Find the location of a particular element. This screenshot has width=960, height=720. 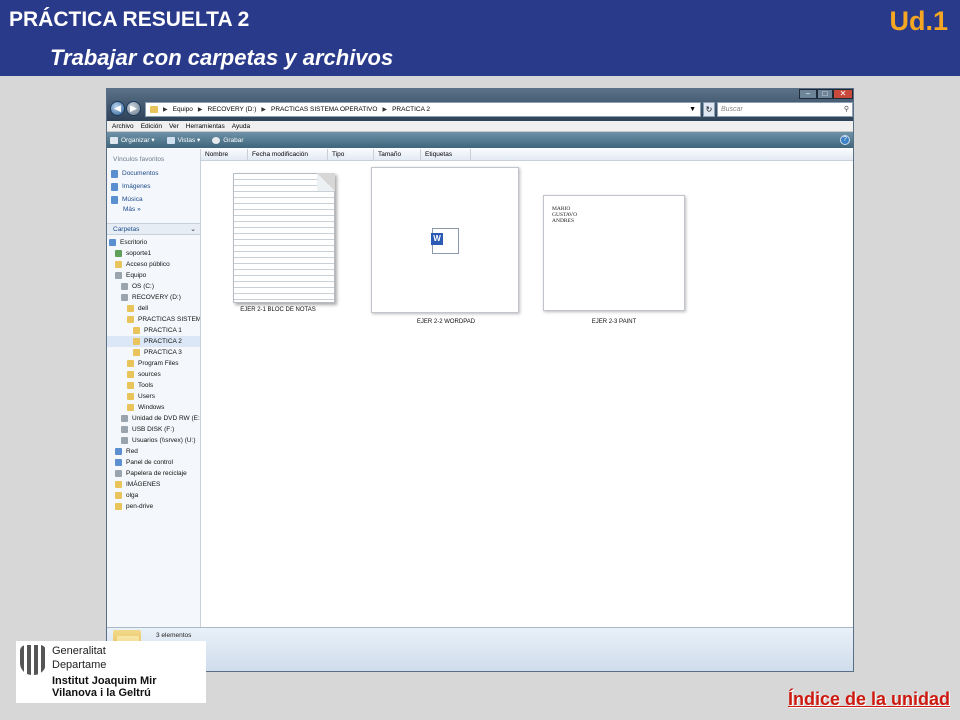

file-item-wordpad: W EJER 2-2 WORDPAD is located at coordinates (444, 244).